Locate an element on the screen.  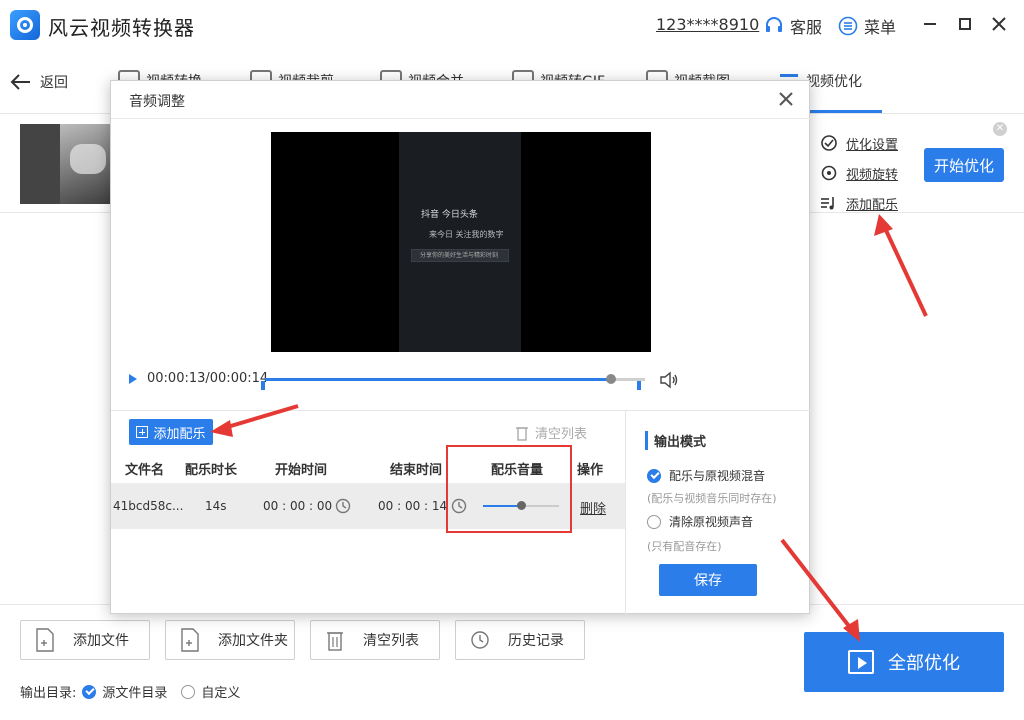
optimize-settings-link: 优化设置 is located at coordinates (859, 143).